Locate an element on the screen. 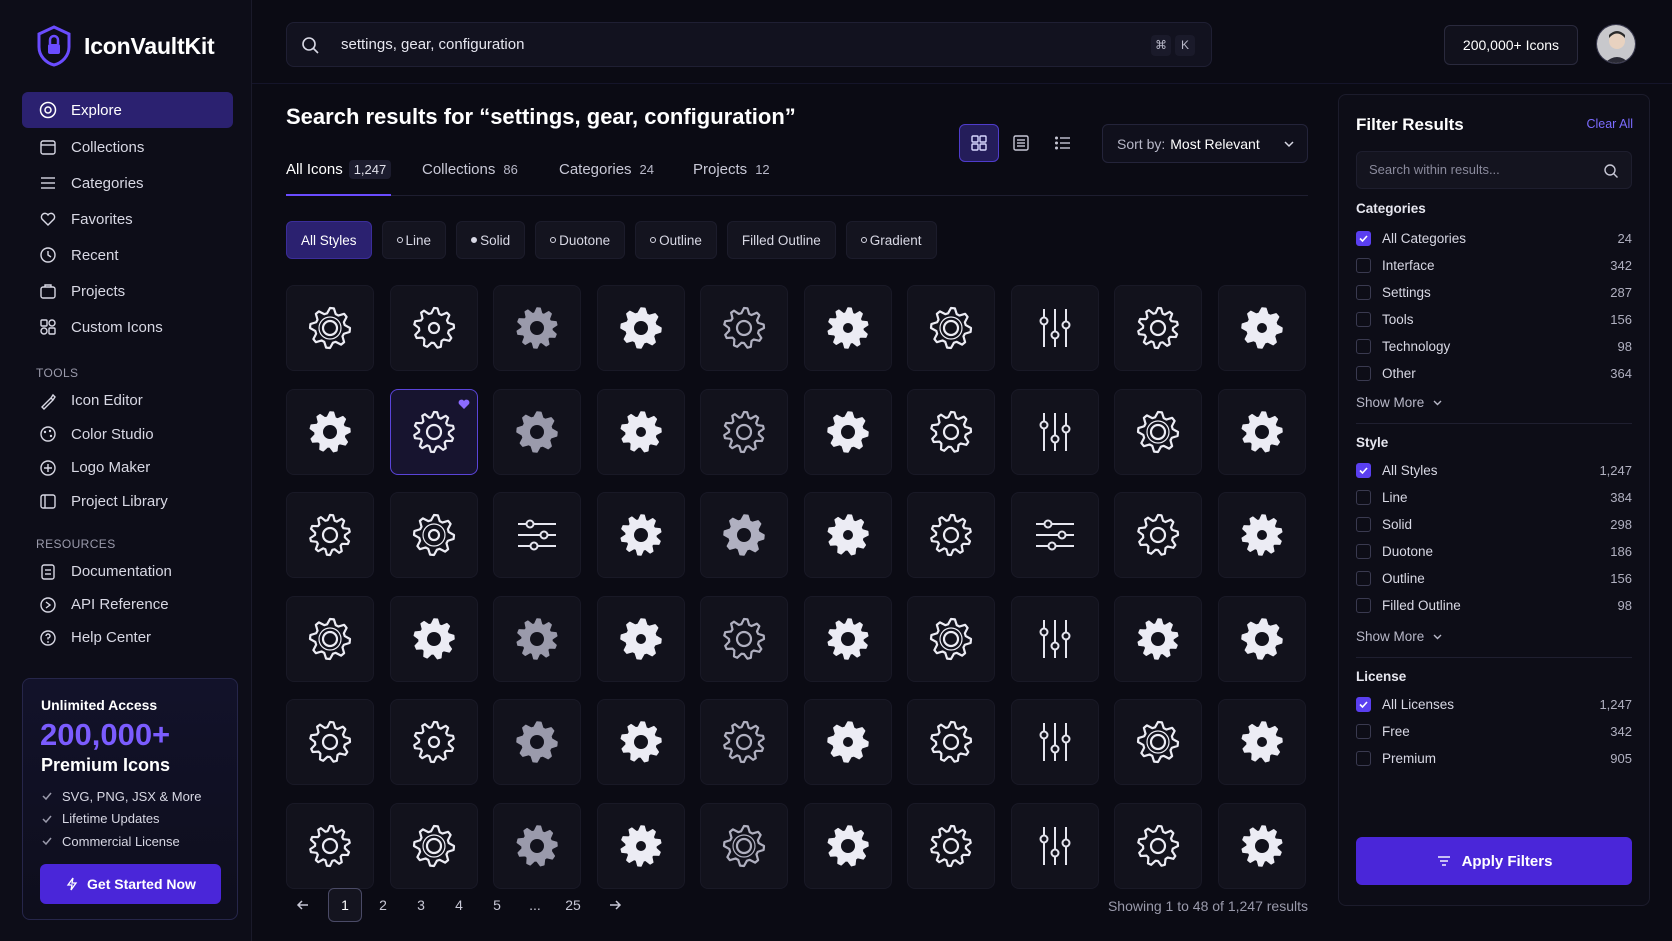 Image resolution: width=1672 pixels, height=941 pixels. style-show-more: Show More is located at coordinates (1399, 636).